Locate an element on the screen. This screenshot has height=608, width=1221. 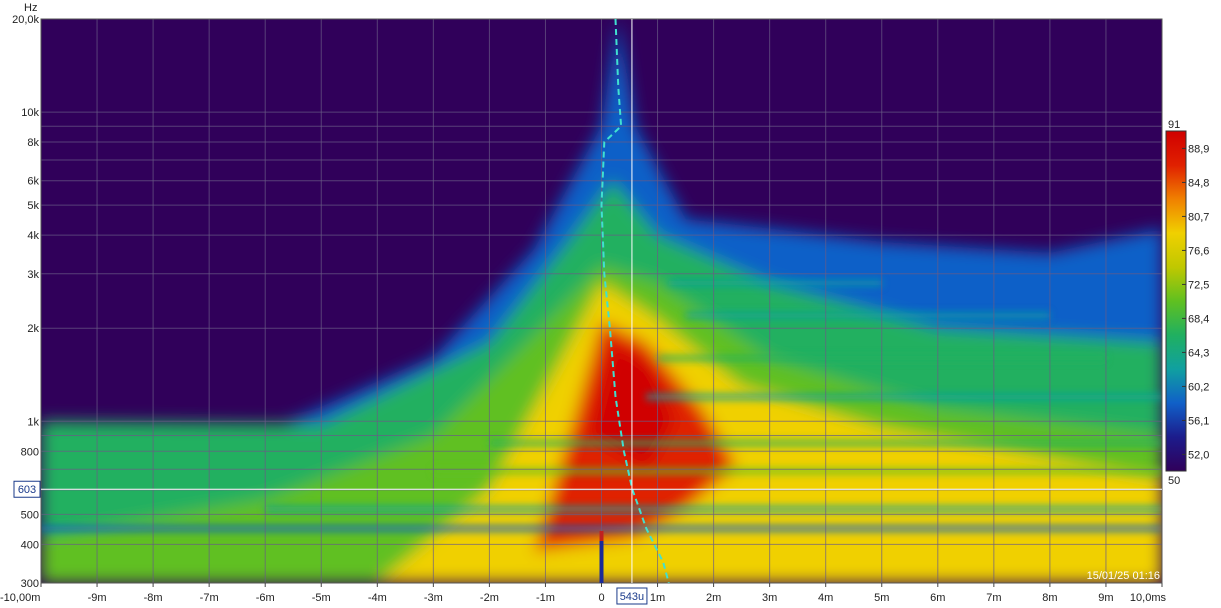
x-tick-label: 0 is located at coordinates (601, 598).